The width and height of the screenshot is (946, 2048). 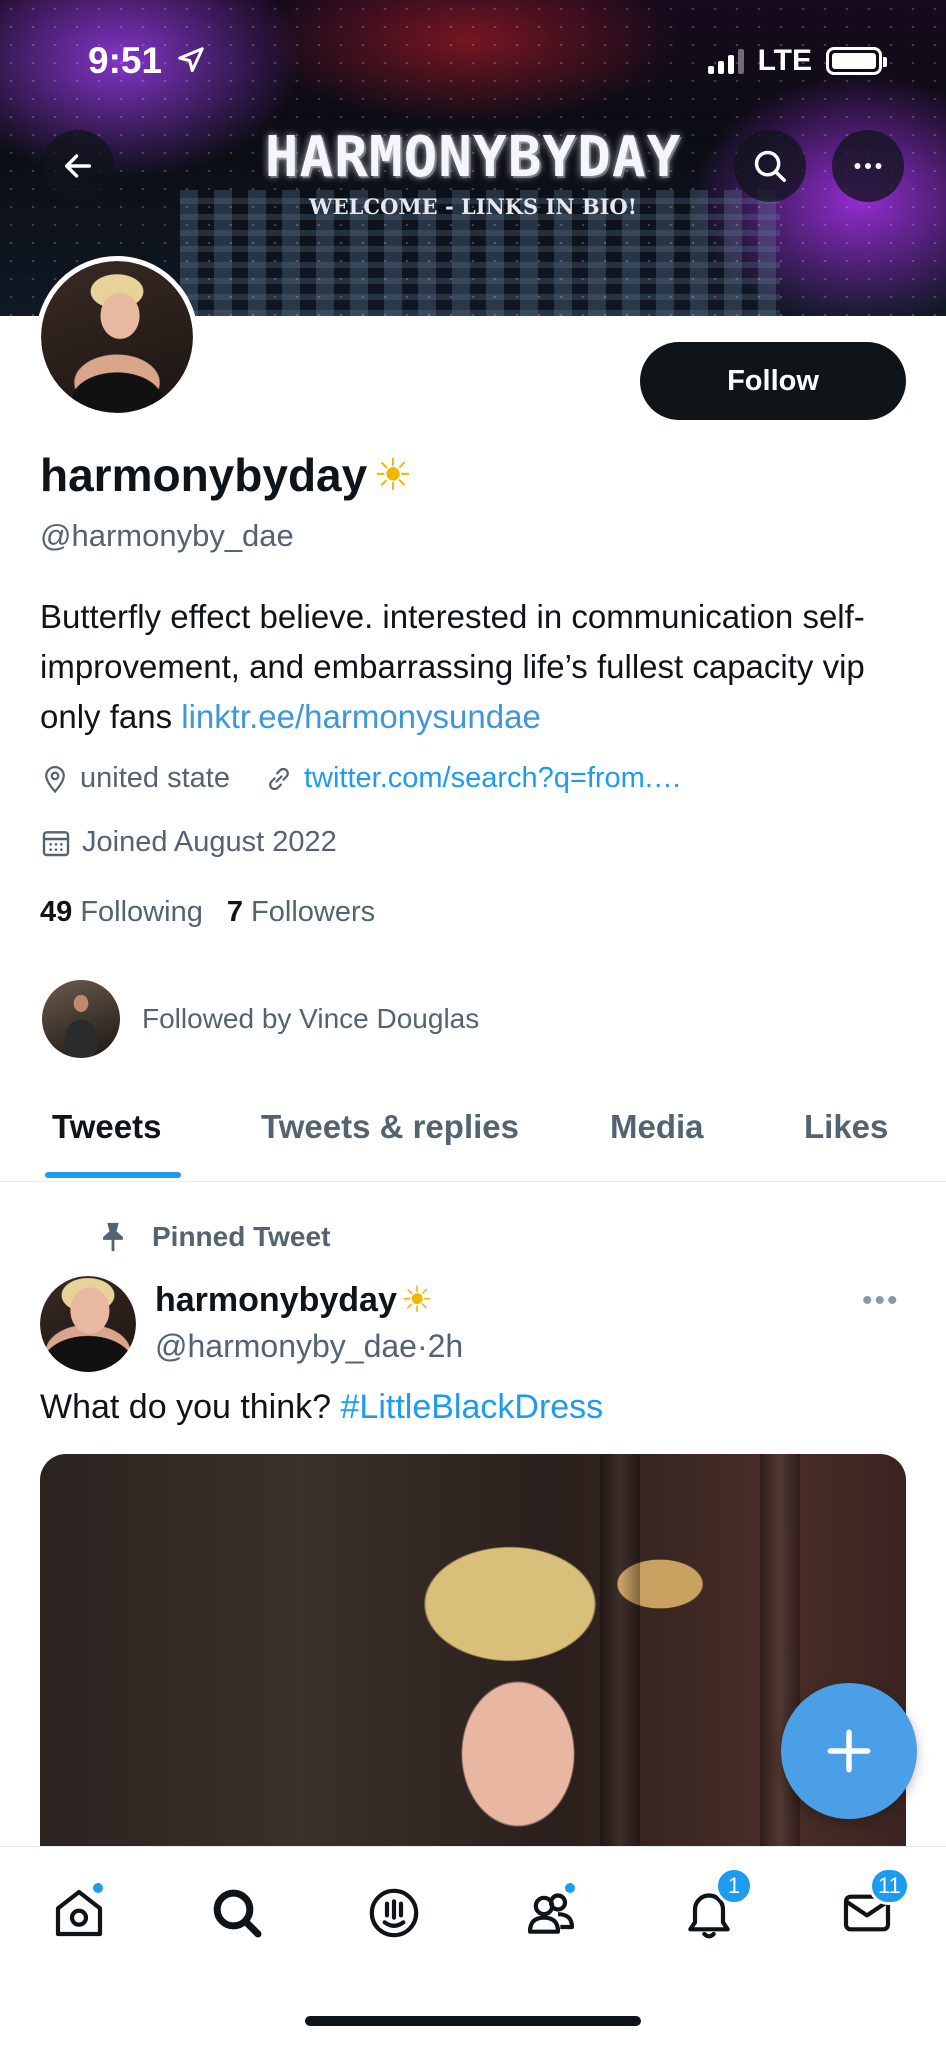 I want to click on communities-new-dot, so click(x=570, y=1888).